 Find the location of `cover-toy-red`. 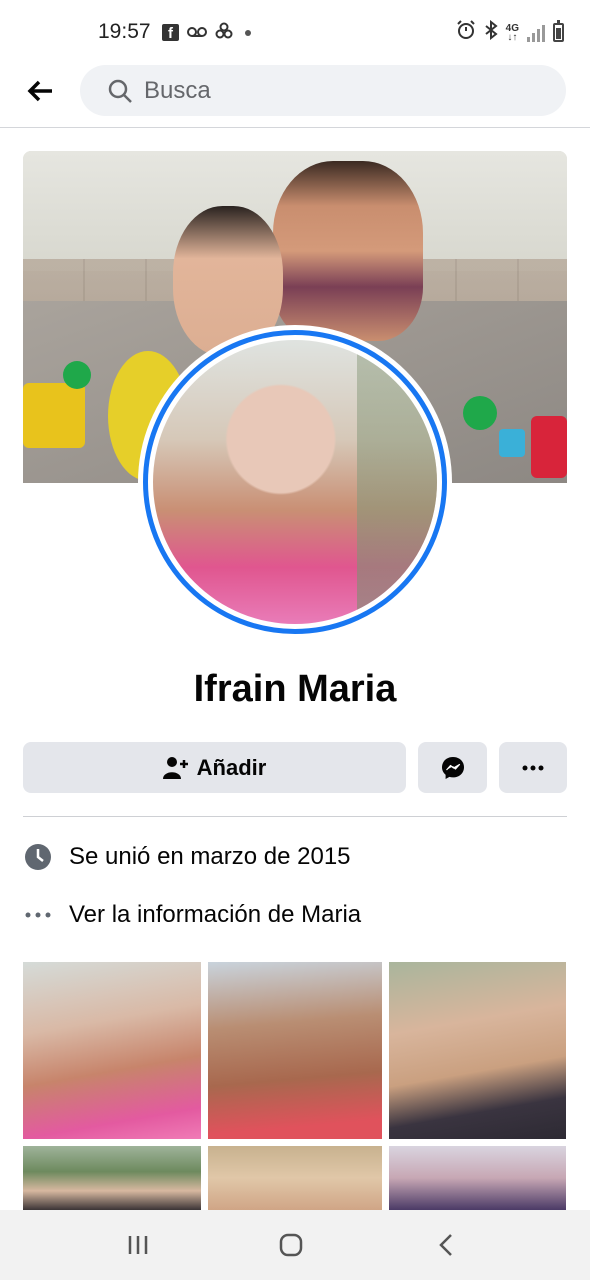

cover-toy-red is located at coordinates (549, 447).